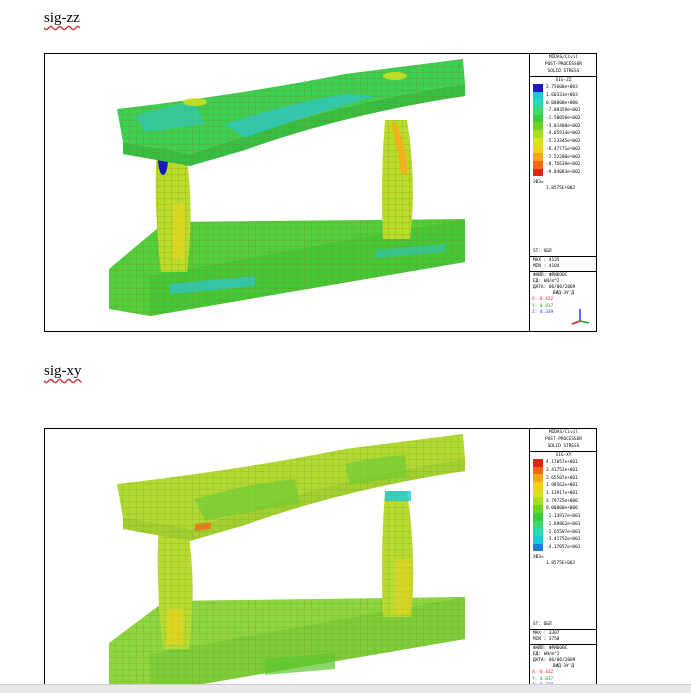 Image resolution: width=691 pixels, height=693 pixels. What do you see at coordinates (546, 266) in the screenshot?
I see `min-label: MIN : 4104` at bounding box center [546, 266].